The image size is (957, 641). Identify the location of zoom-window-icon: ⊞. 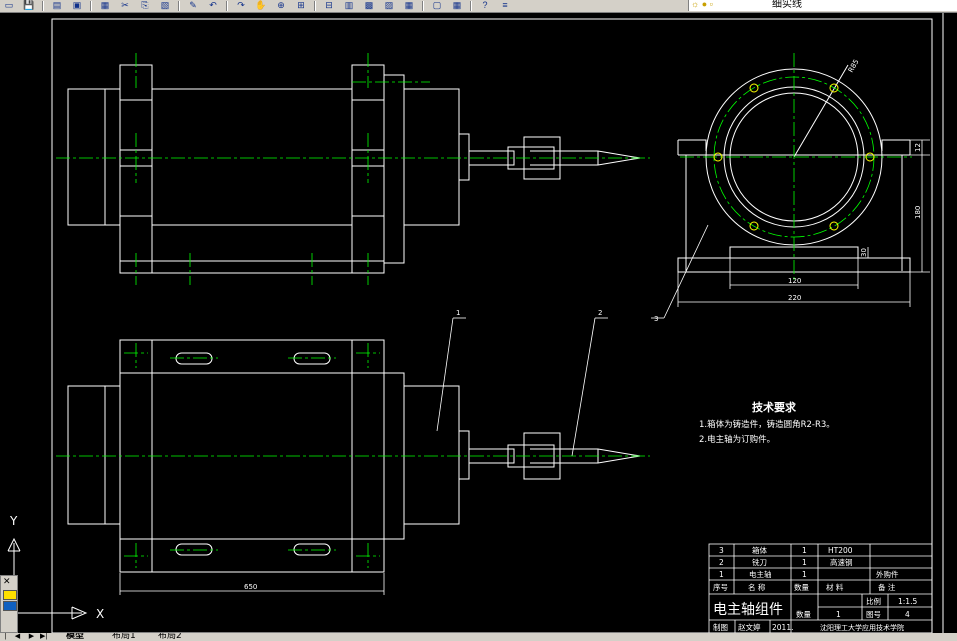
(301, 5).